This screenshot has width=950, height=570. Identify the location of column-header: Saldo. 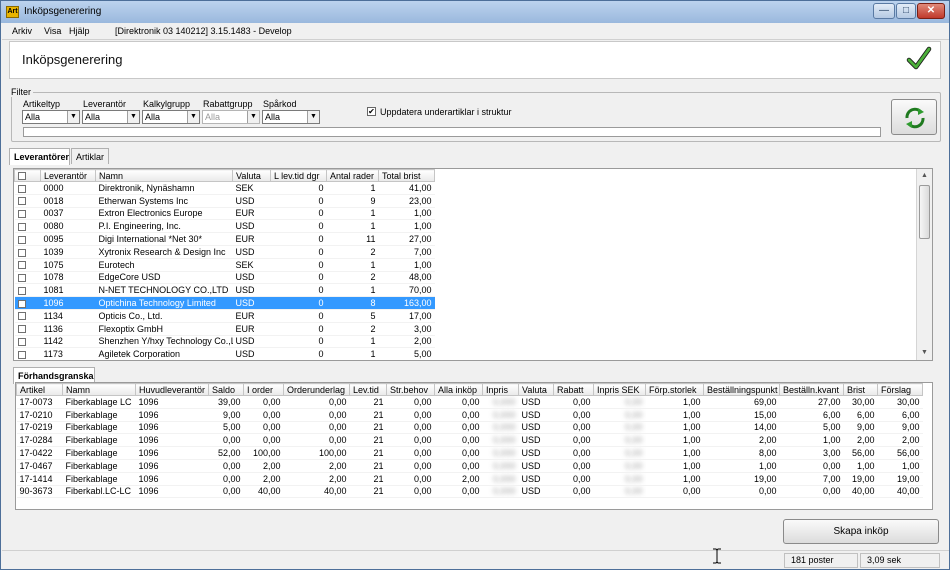
(226, 389).